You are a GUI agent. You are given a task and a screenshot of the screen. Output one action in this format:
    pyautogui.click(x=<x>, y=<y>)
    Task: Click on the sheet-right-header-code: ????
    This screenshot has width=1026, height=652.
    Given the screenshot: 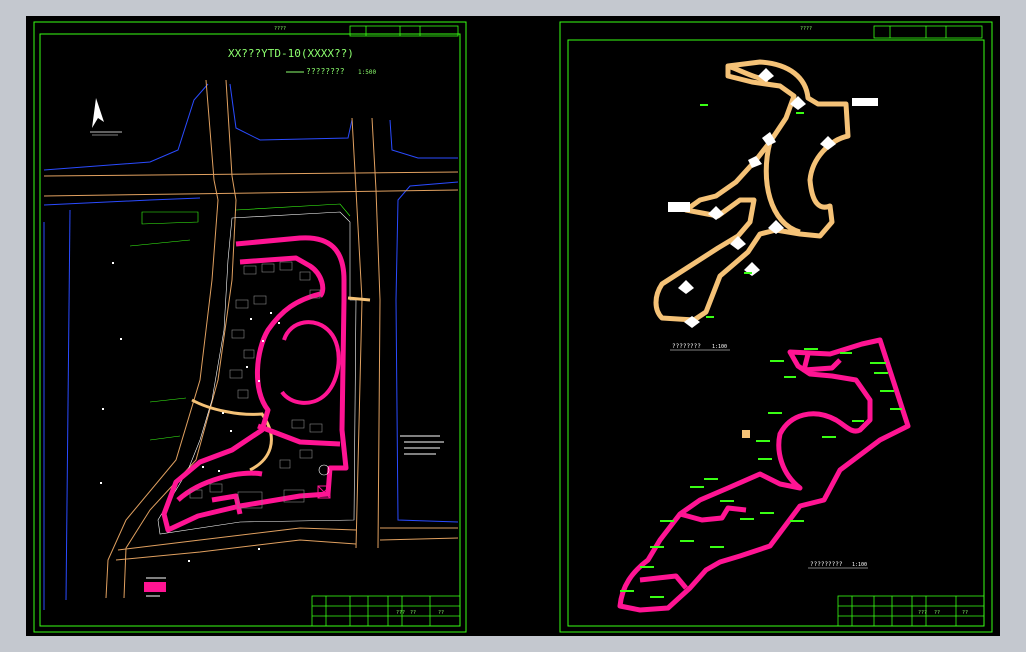 What is the action you would take?
    pyautogui.click(x=806, y=29)
    